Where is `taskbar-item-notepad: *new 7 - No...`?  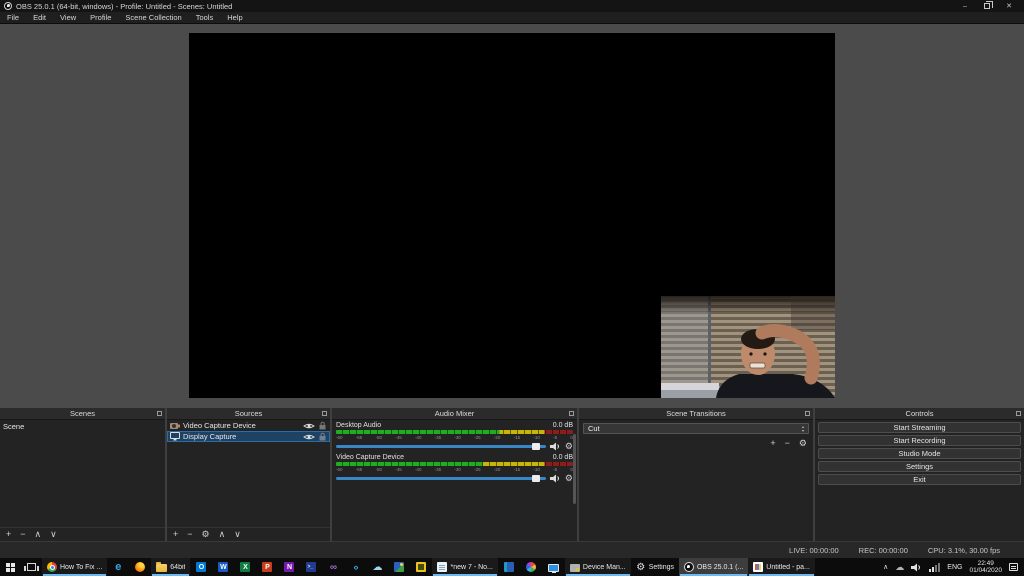 taskbar-item-notepad: *new 7 - No... is located at coordinates (465, 567).